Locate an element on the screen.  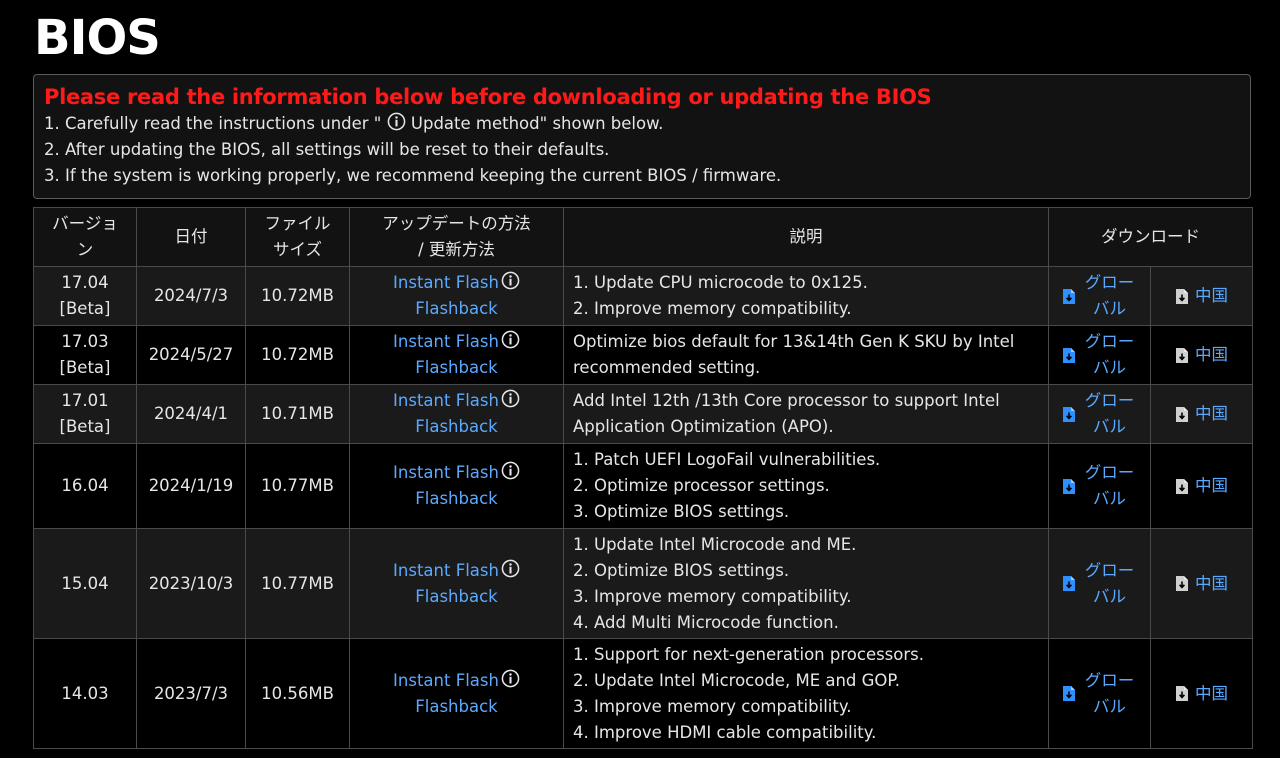
version-number: 15.04 is located at coordinates (85, 583).